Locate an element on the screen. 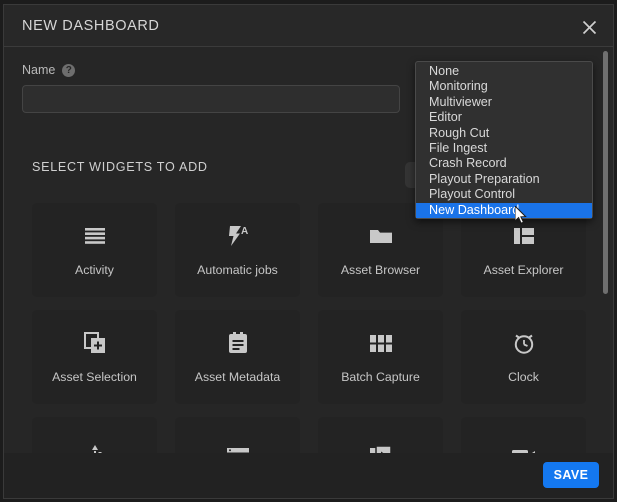 This screenshot has width=617, height=502. widget-card-batch-capture: Batch Capture is located at coordinates (380, 357).